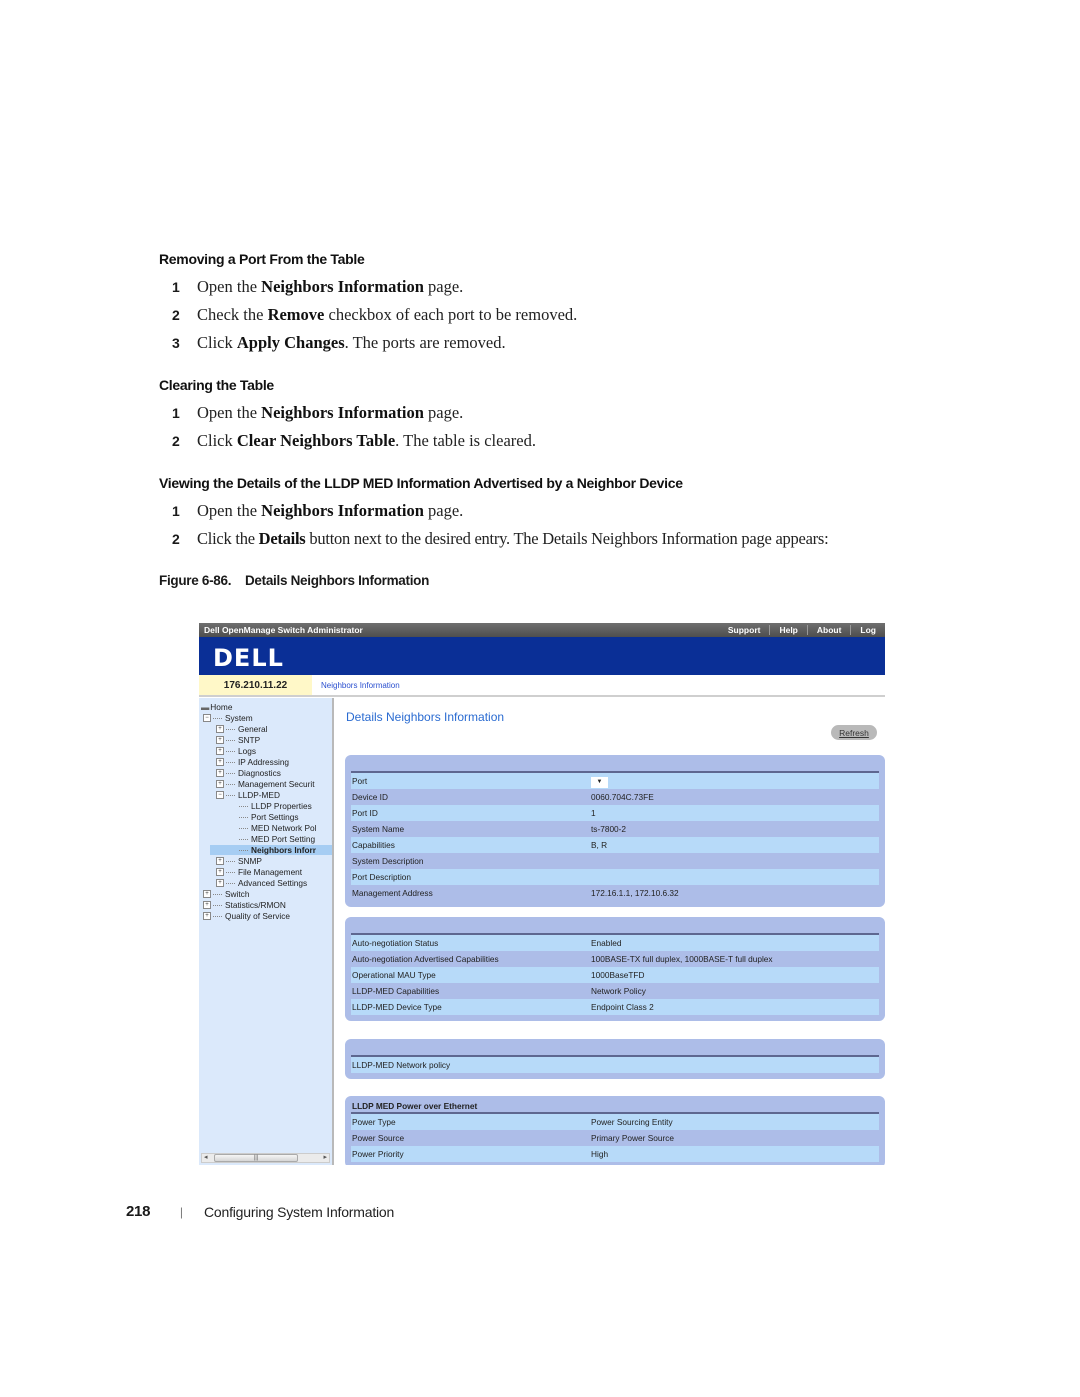 The height and width of the screenshot is (1397, 1080). I want to click on field-value: 172.16.1.1, 172.10.6.32, so click(635, 893).